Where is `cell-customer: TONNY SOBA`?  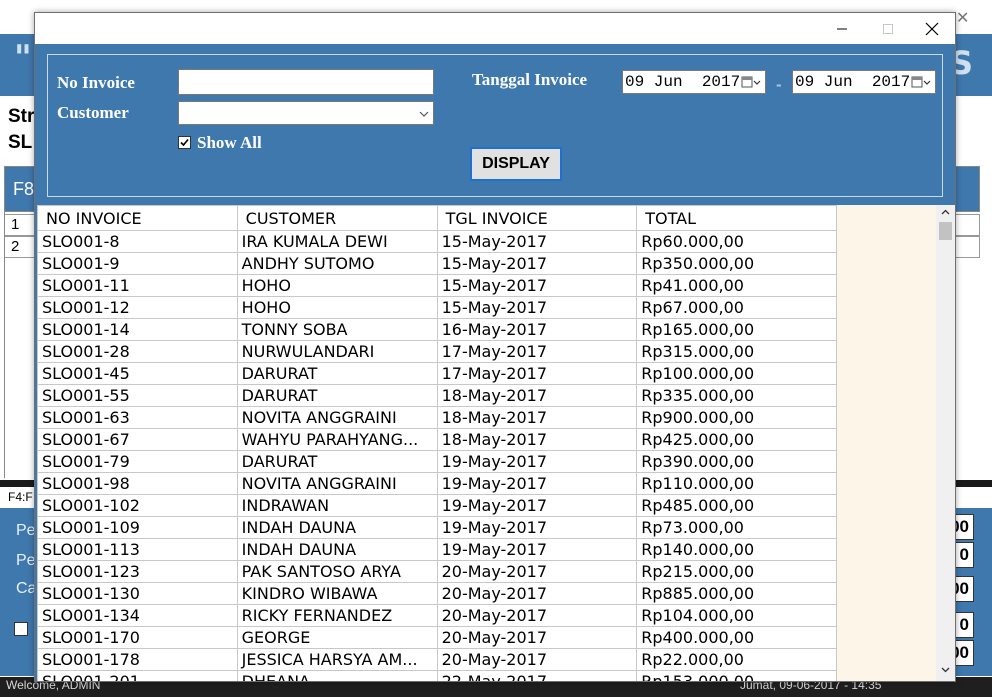
cell-customer: TONNY SOBA is located at coordinates (337, 329).